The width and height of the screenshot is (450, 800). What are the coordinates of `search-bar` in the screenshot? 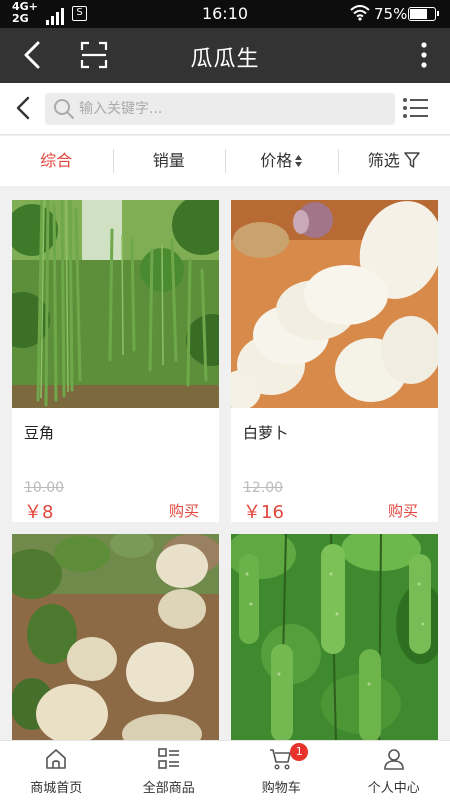 It's located at (225, 109).